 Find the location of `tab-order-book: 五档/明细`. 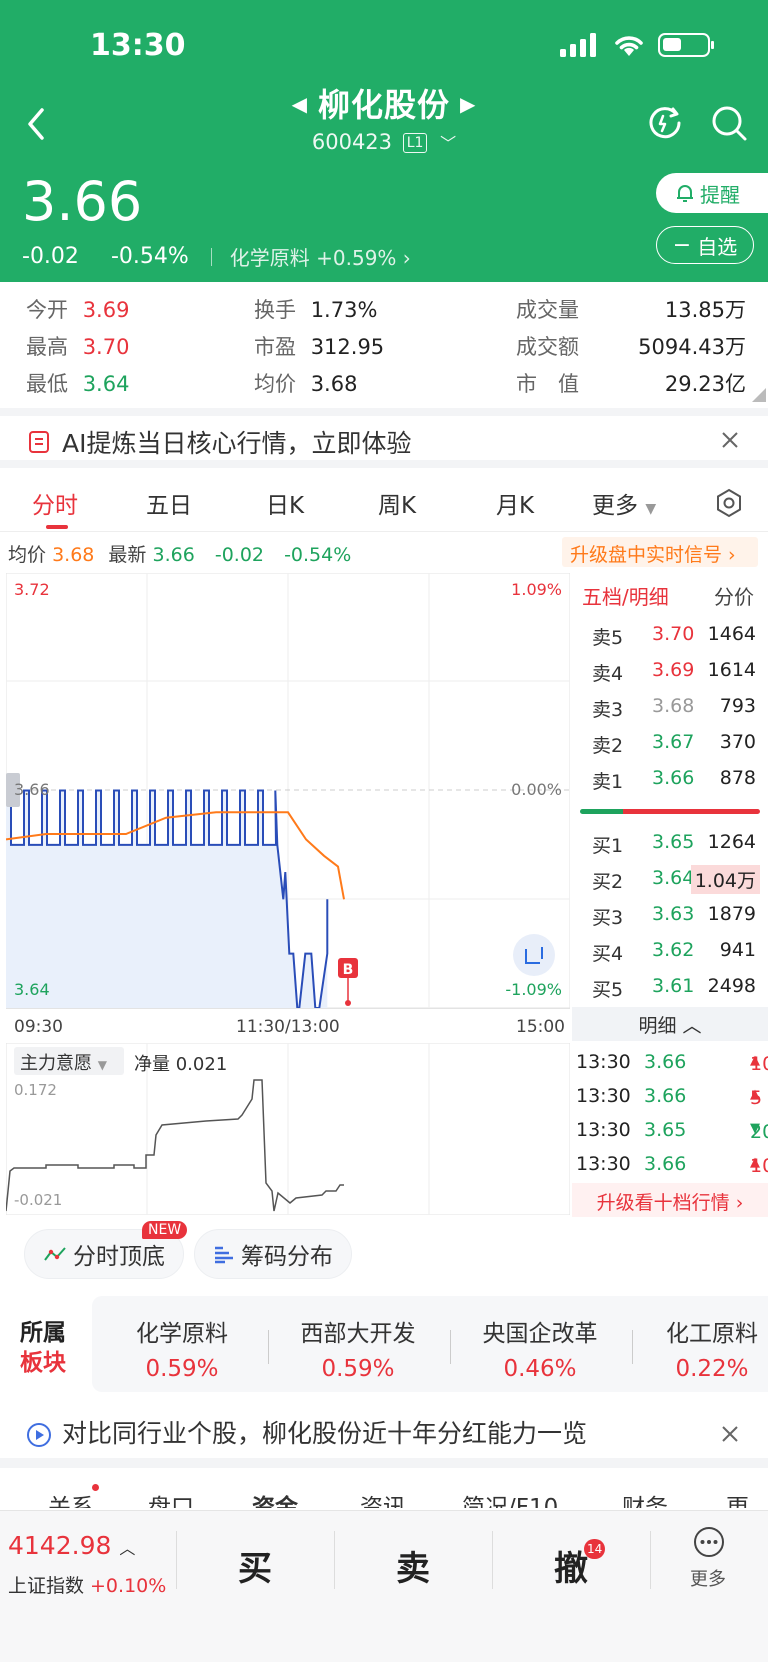

tab-order-book: 五档/明细 is located at coordinates (625, 595).